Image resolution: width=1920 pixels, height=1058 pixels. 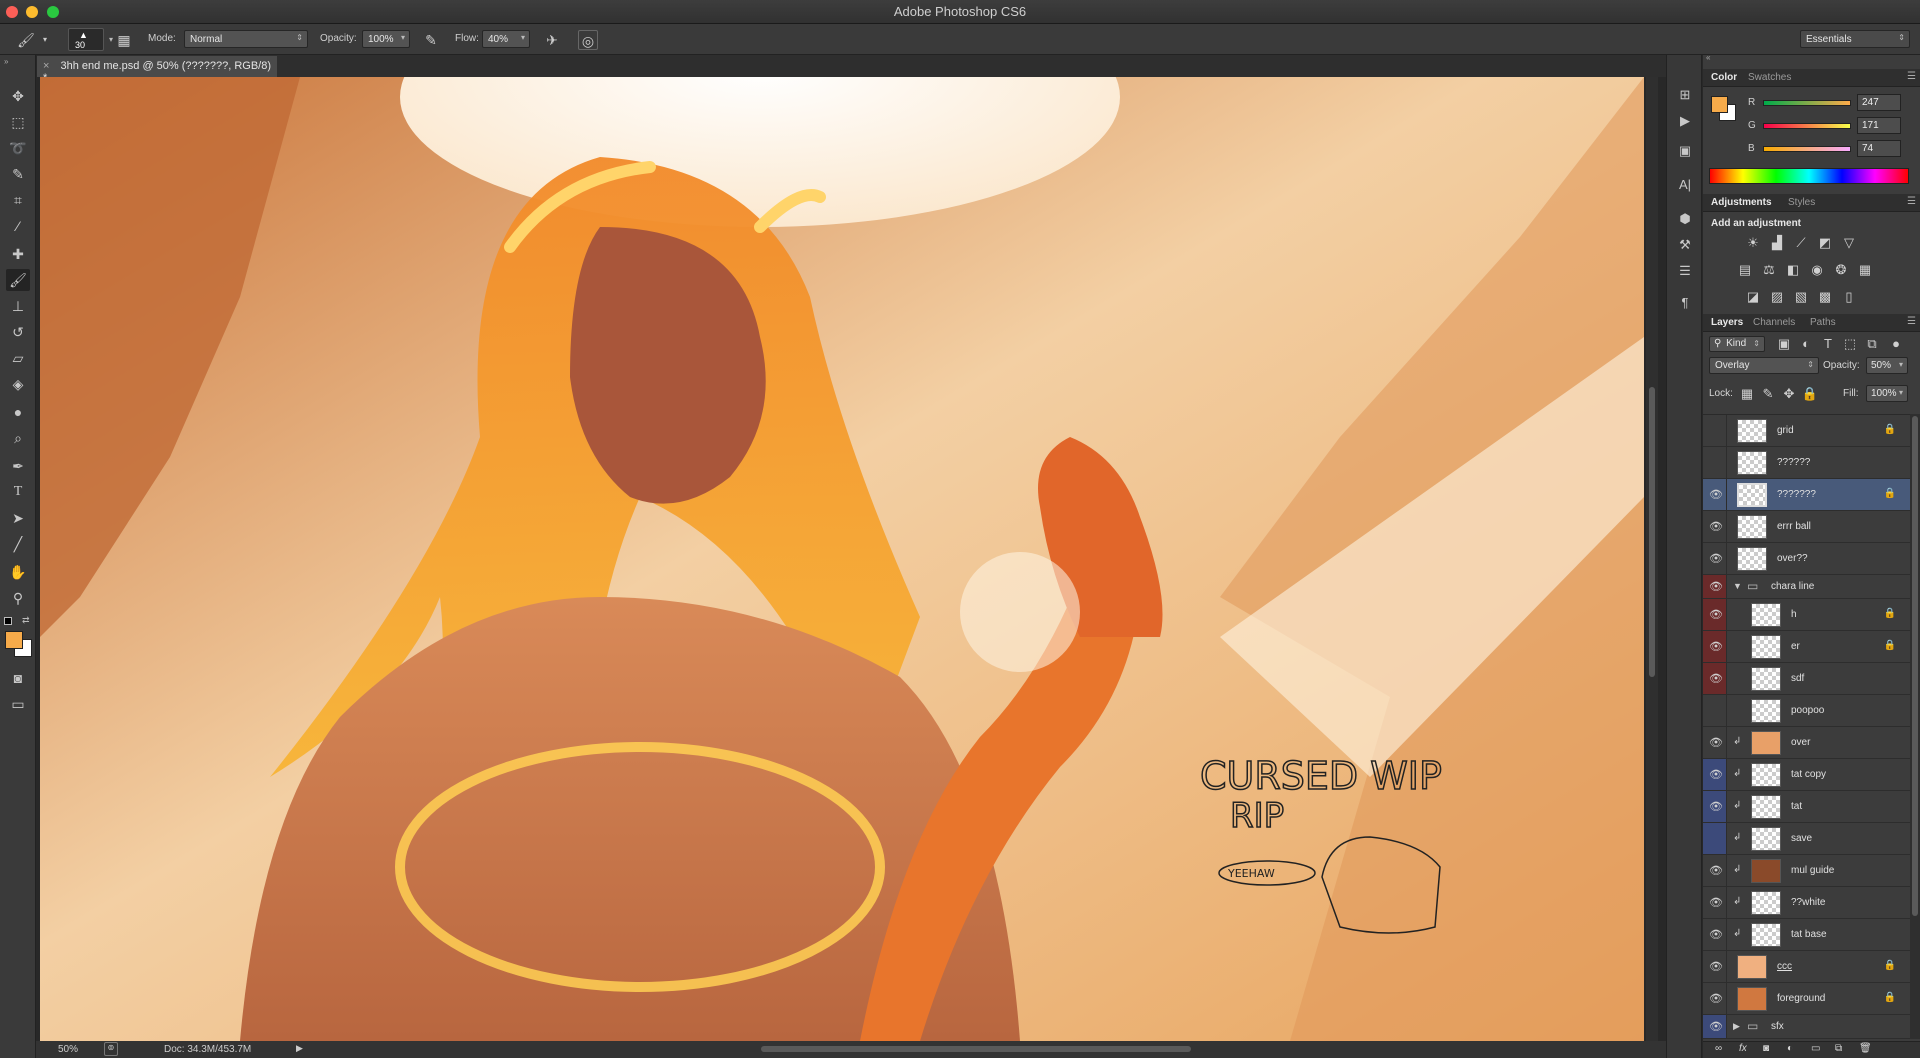 What do you see at coordinates (1769, 77) in the screenshot?
I see `tab-swatches: Swatches` at bounding box center [1769, 77].